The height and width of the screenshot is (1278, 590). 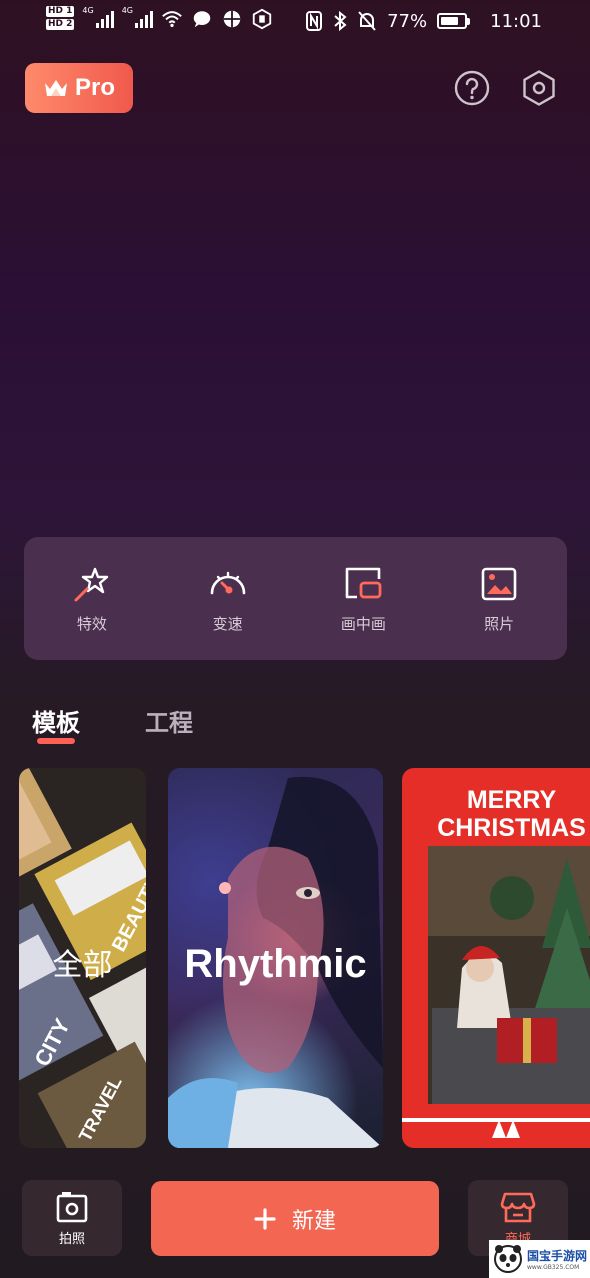 I want to click on watermark-text: 国宝手游网, so click(x=557, y=1256).